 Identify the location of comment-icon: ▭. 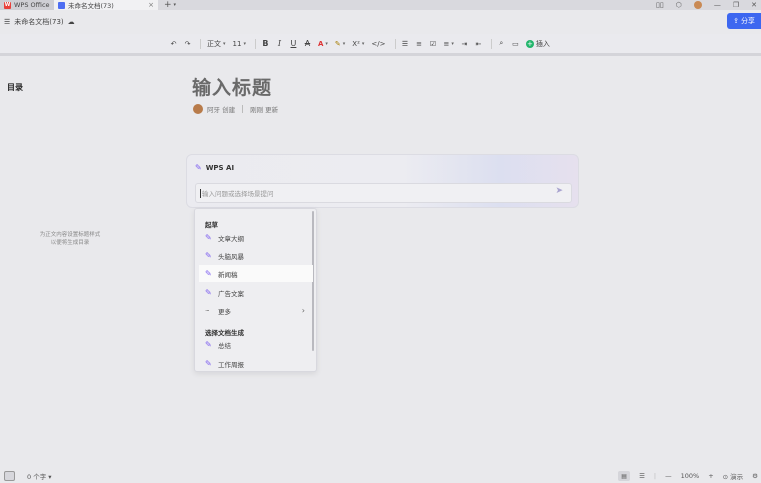
(515, 44).